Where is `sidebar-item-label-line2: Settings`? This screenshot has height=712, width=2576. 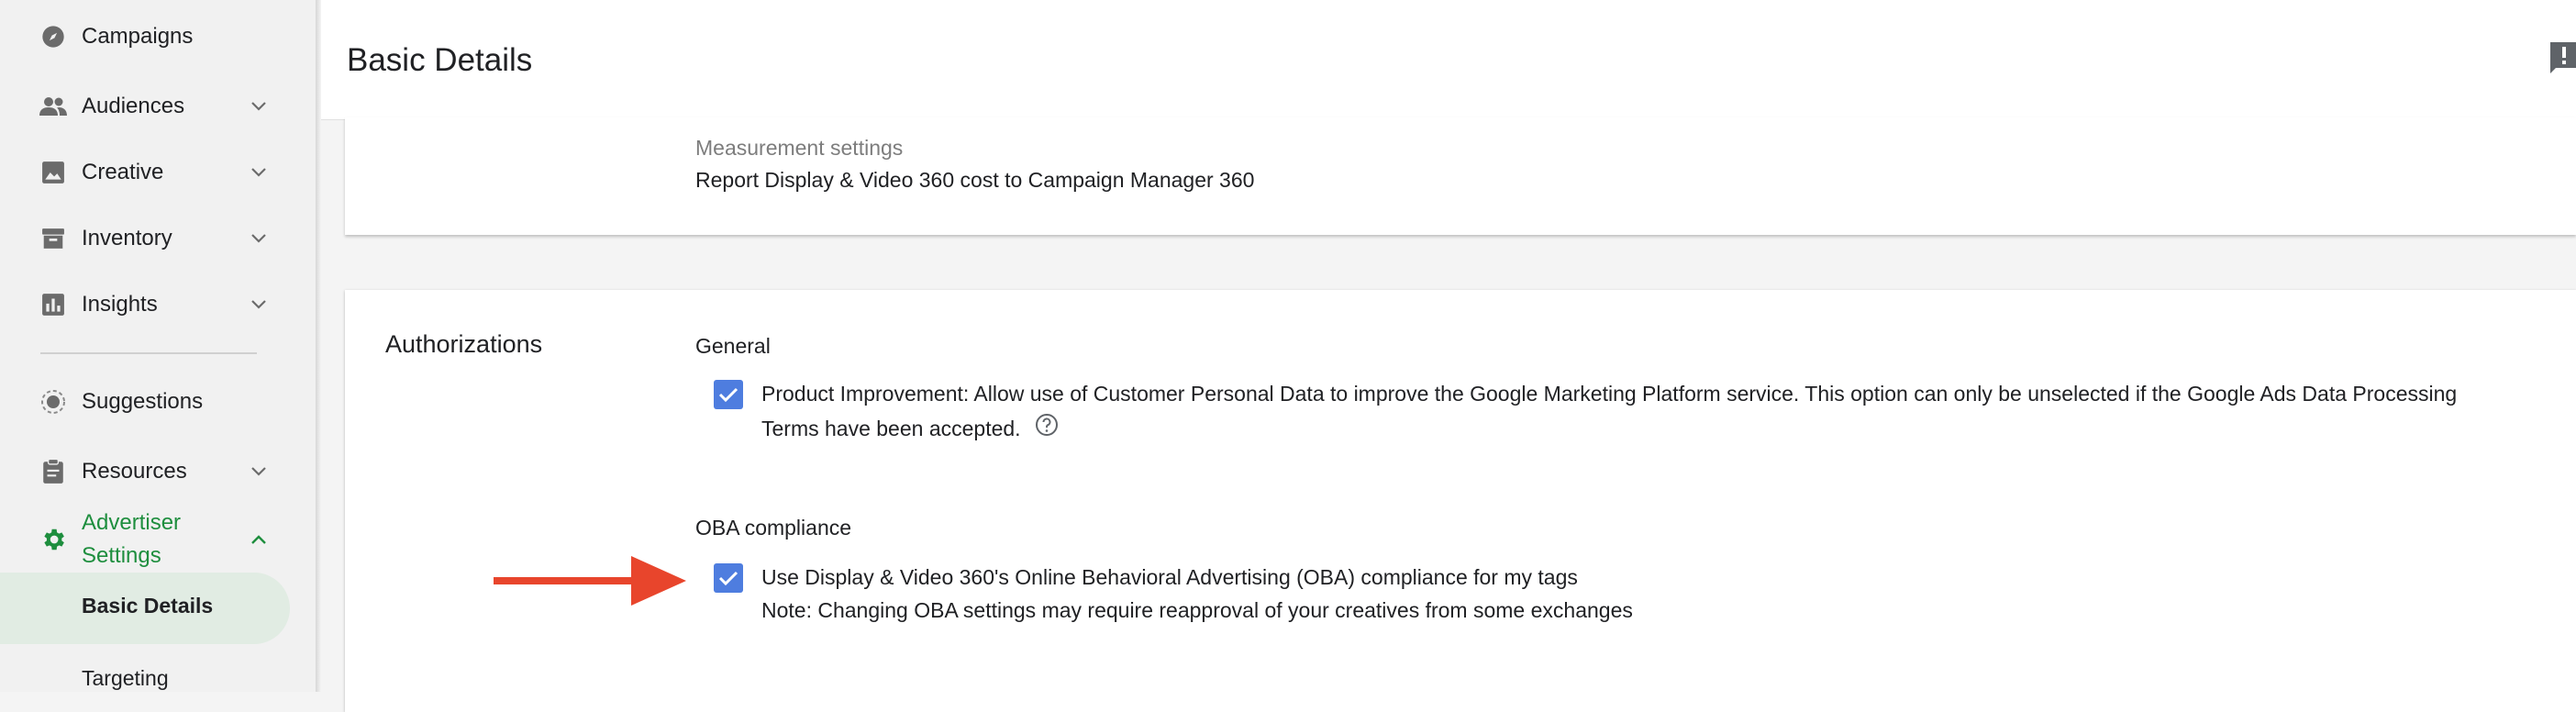 sidebar-item-label-line2: Settings is located at coordinates (121, 555).